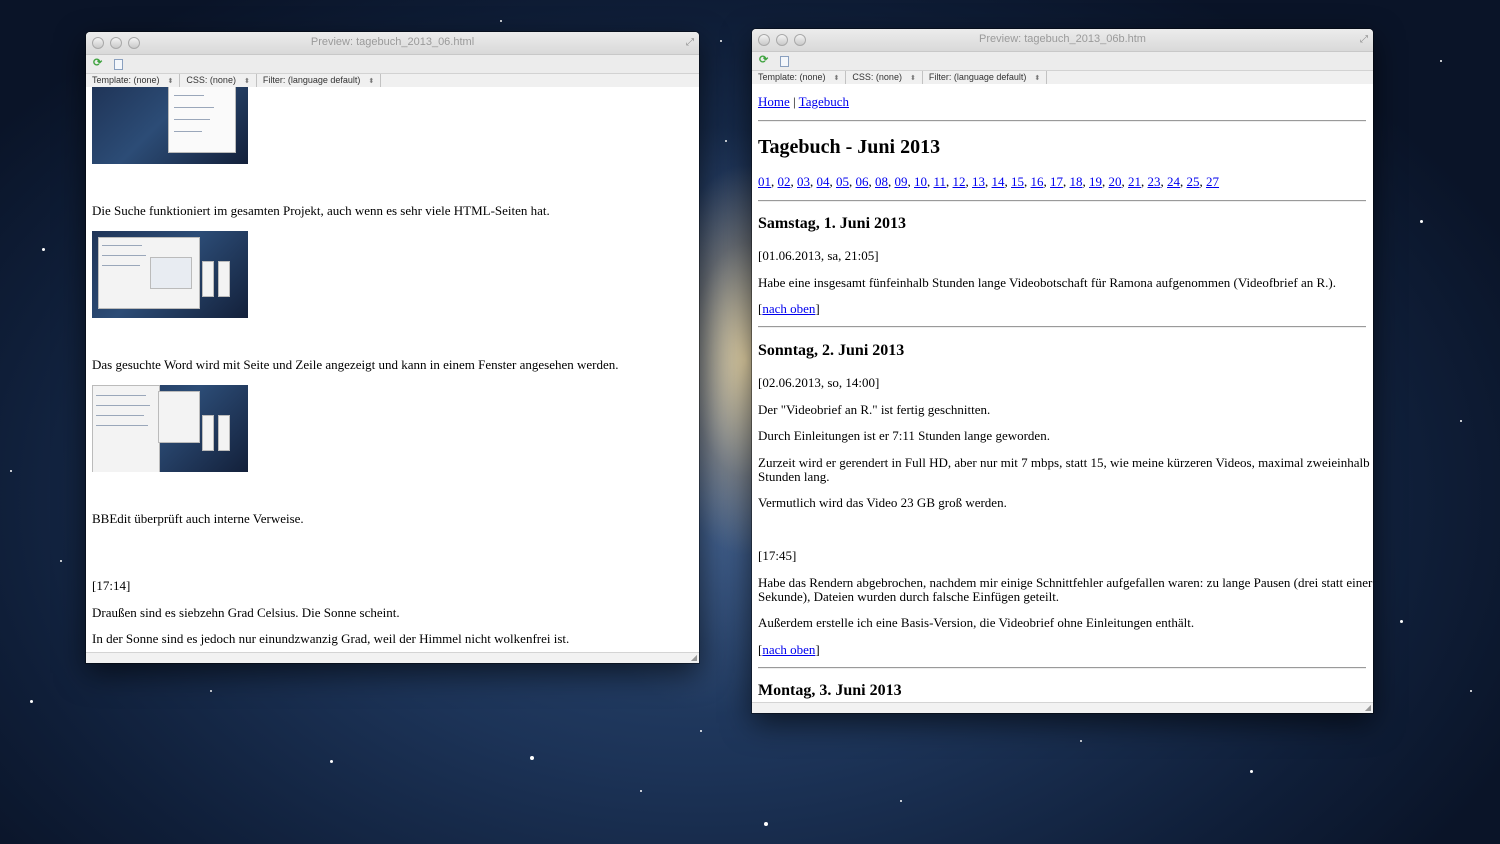 The height and width of the screenshot is (844, 1500). Describe the element at coordinates (862, 181) in the screenshot. I see `day-link: 06` at that location.